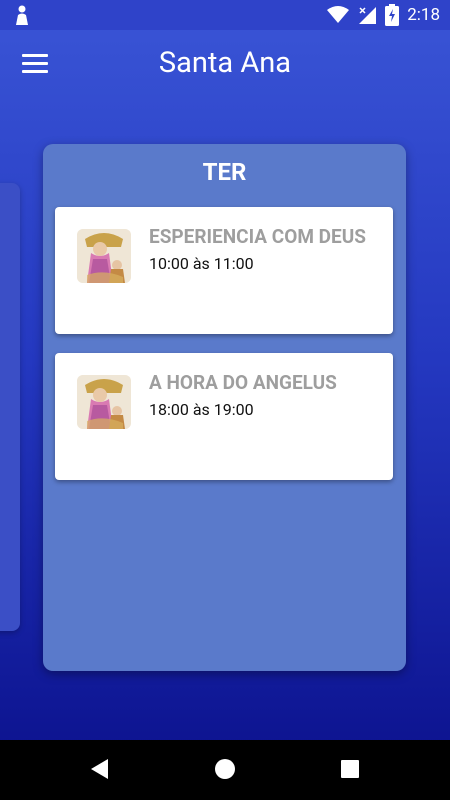 The image size is (450, 800). I want to click on event-card: ESPERIENCIA COM DEUS 10:00 às 11:00, so click(224, 270).